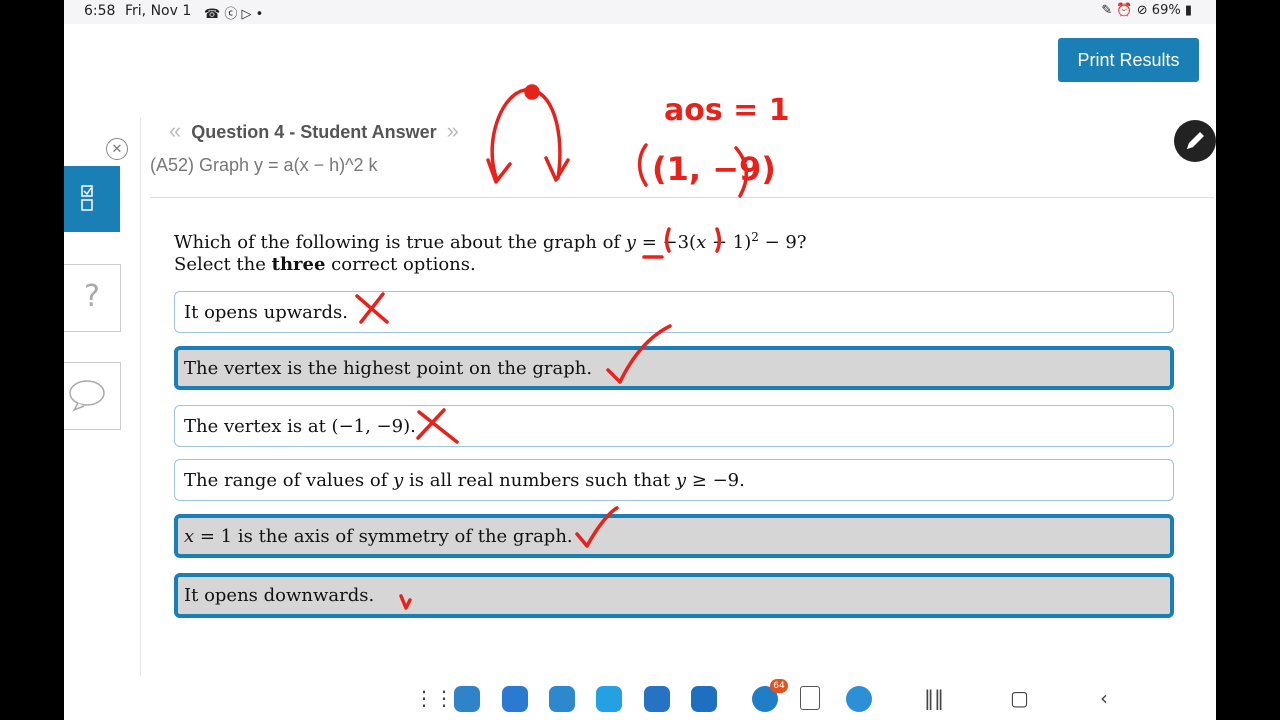 The height and width of the screenshot is (720, 1280). I want to click on checklist-icon, so click(87, 198).